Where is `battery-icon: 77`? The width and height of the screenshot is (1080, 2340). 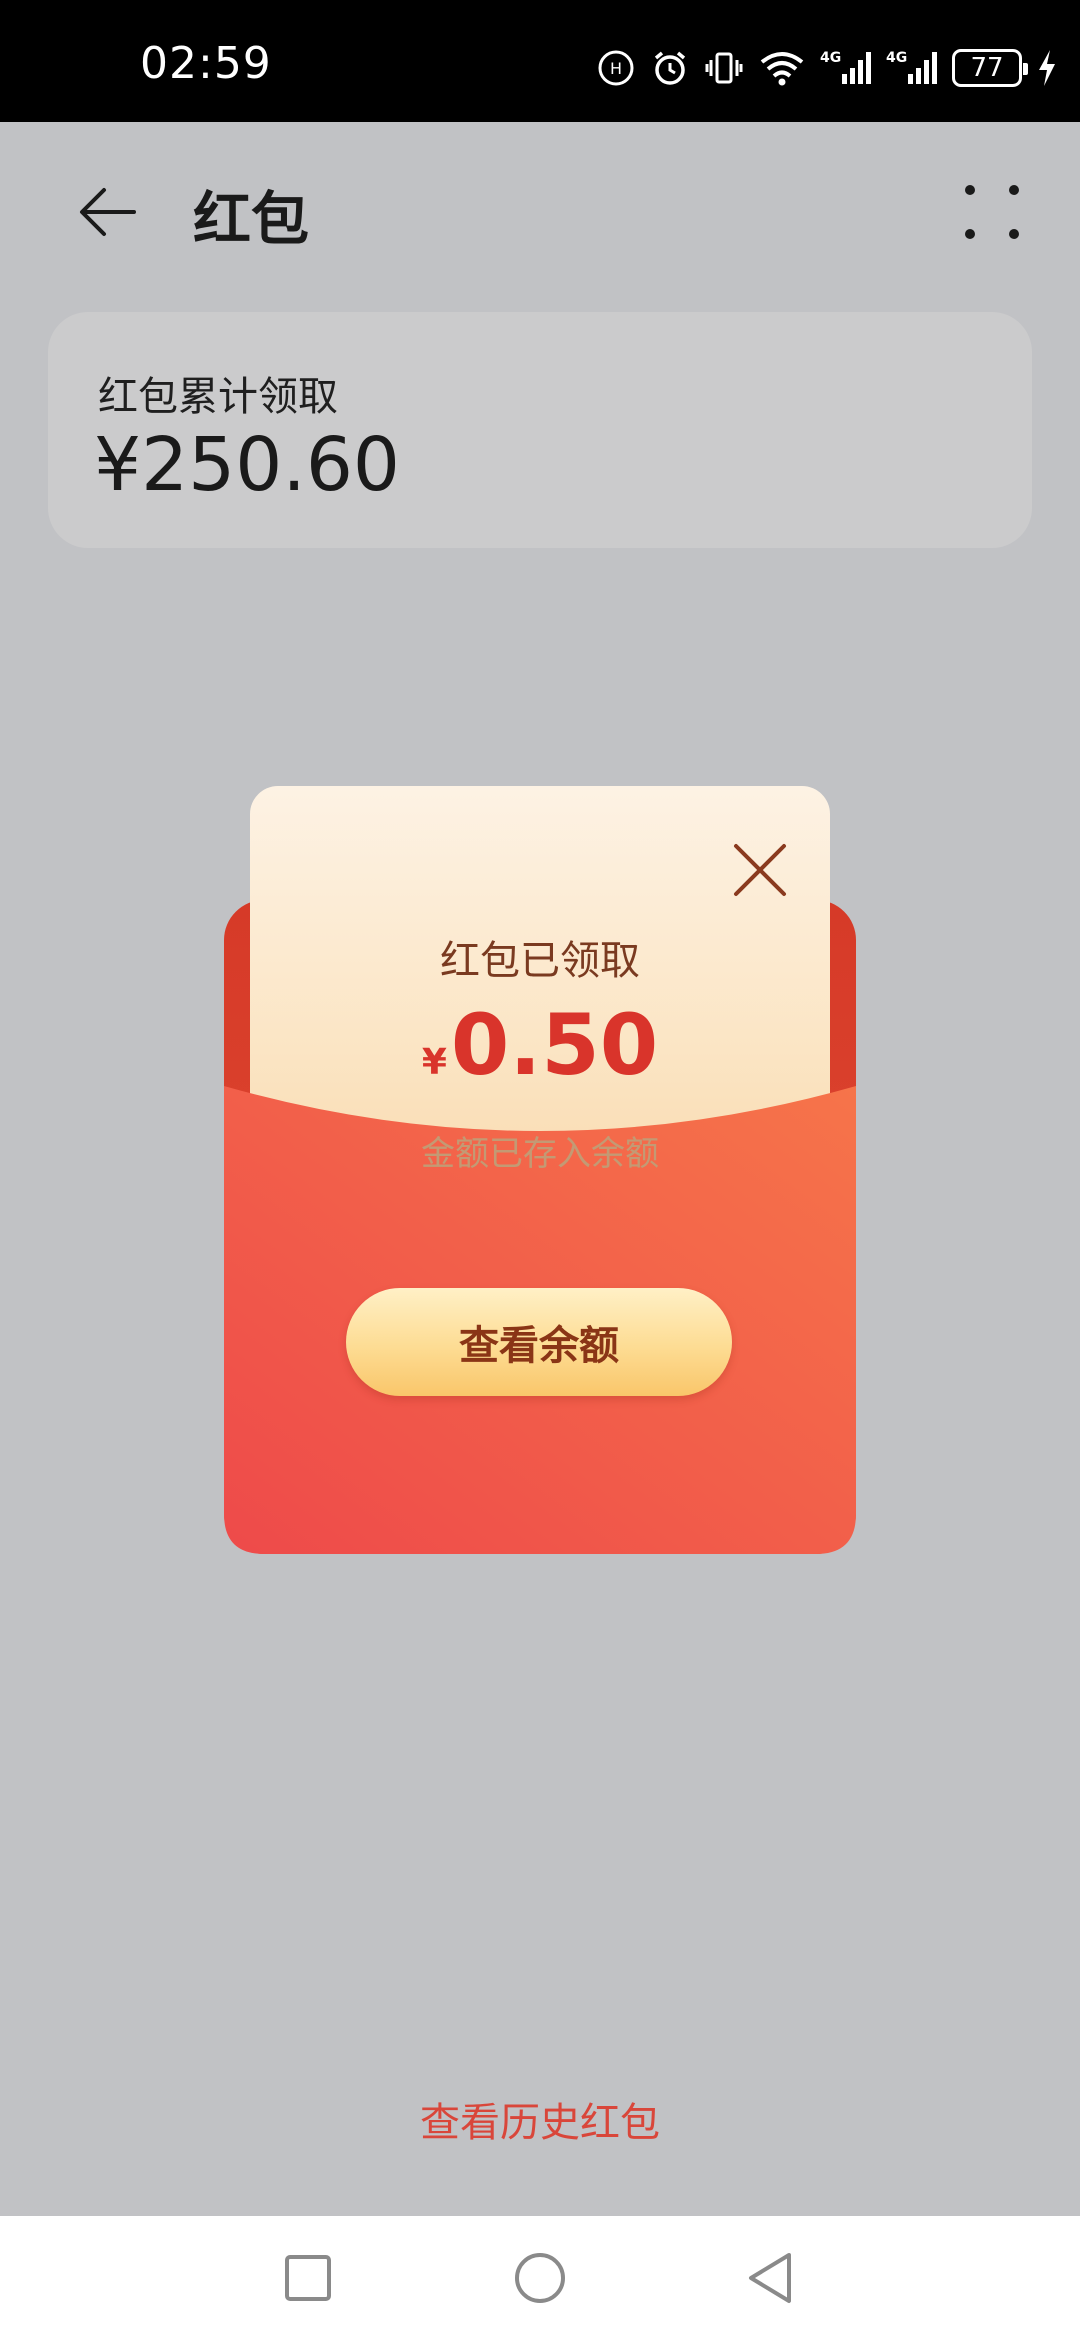
battery-icon: 77 is located at coordinates (990, 68).